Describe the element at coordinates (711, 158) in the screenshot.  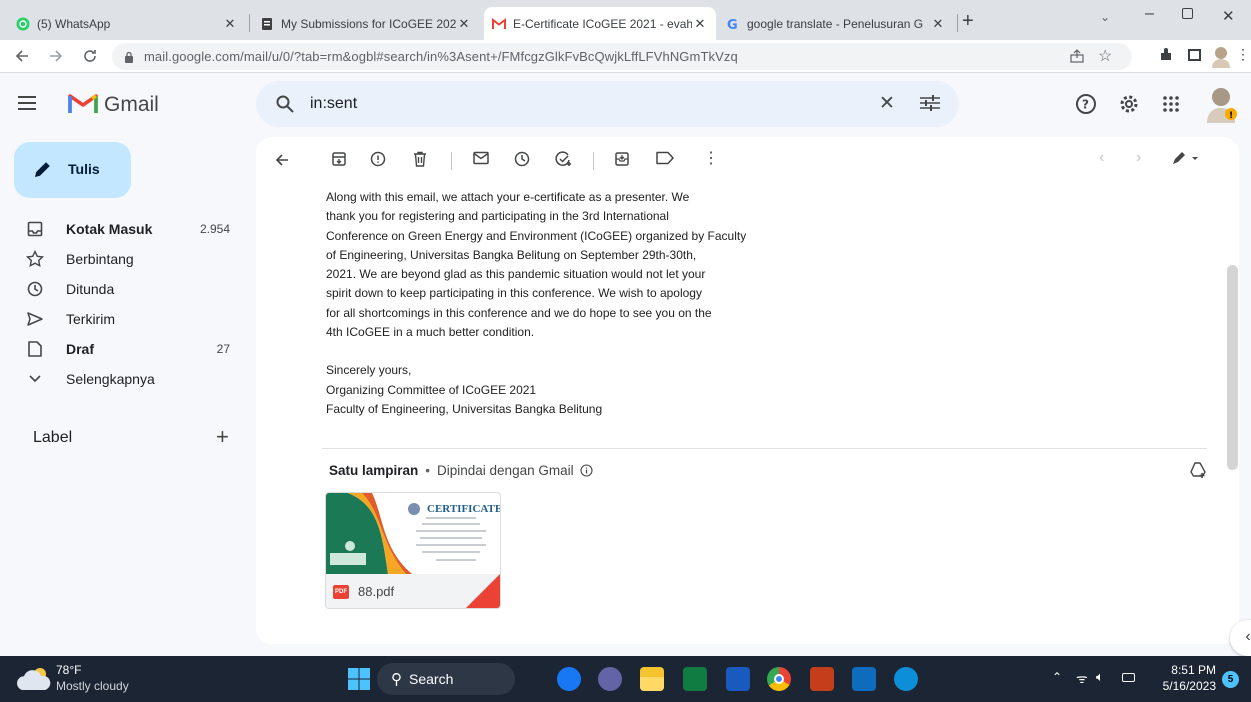
I see `more-options-icon: ⋮` at that location.